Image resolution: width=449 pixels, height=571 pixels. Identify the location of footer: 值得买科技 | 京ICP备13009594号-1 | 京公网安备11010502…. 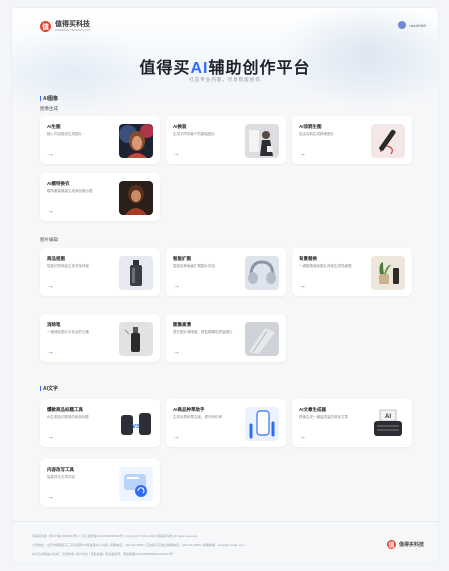
(225, 542).